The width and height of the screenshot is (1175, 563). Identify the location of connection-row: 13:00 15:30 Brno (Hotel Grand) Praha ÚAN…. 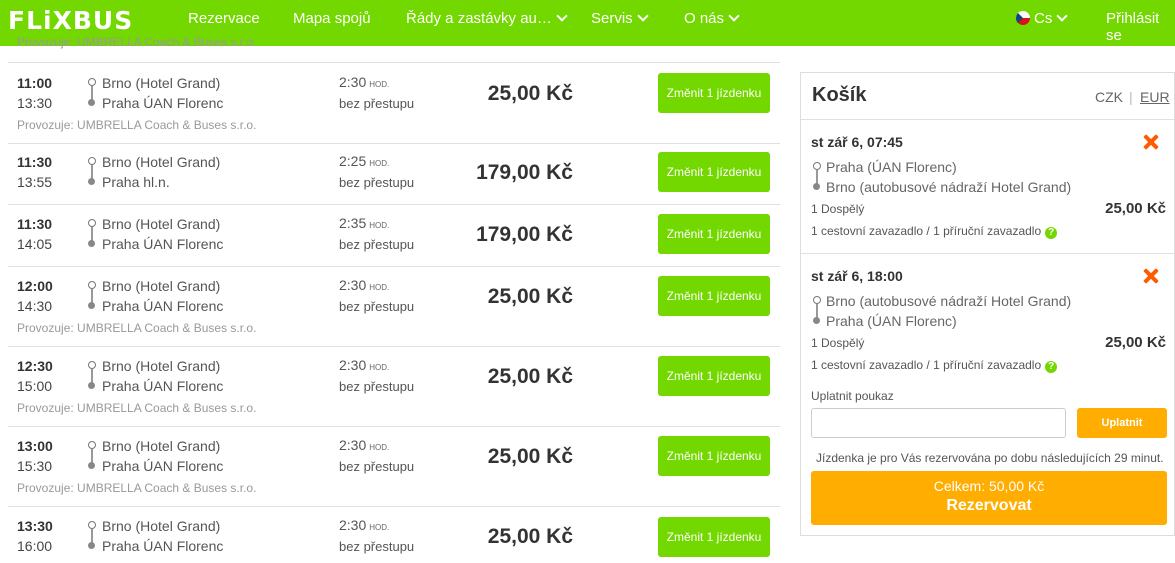
(394, 467).